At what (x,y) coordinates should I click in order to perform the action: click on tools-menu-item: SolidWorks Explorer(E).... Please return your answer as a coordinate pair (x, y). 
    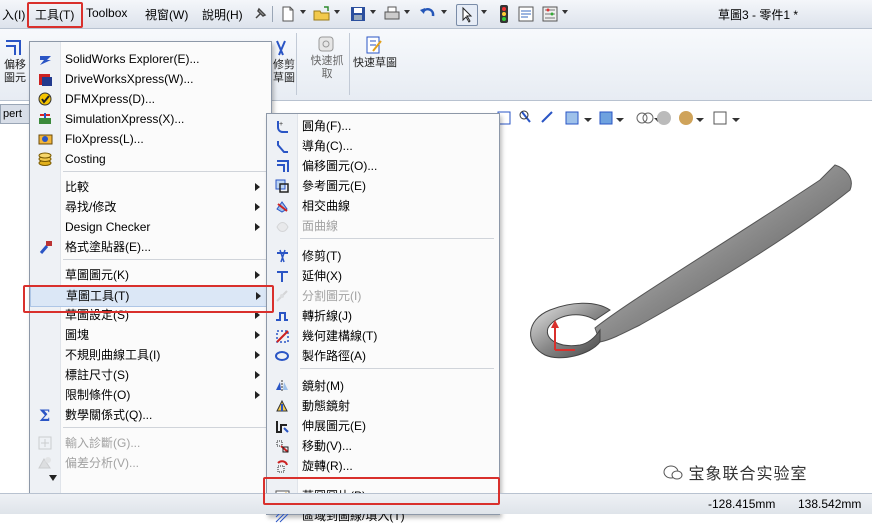
    Looking at the image, I should click on (149, 59).